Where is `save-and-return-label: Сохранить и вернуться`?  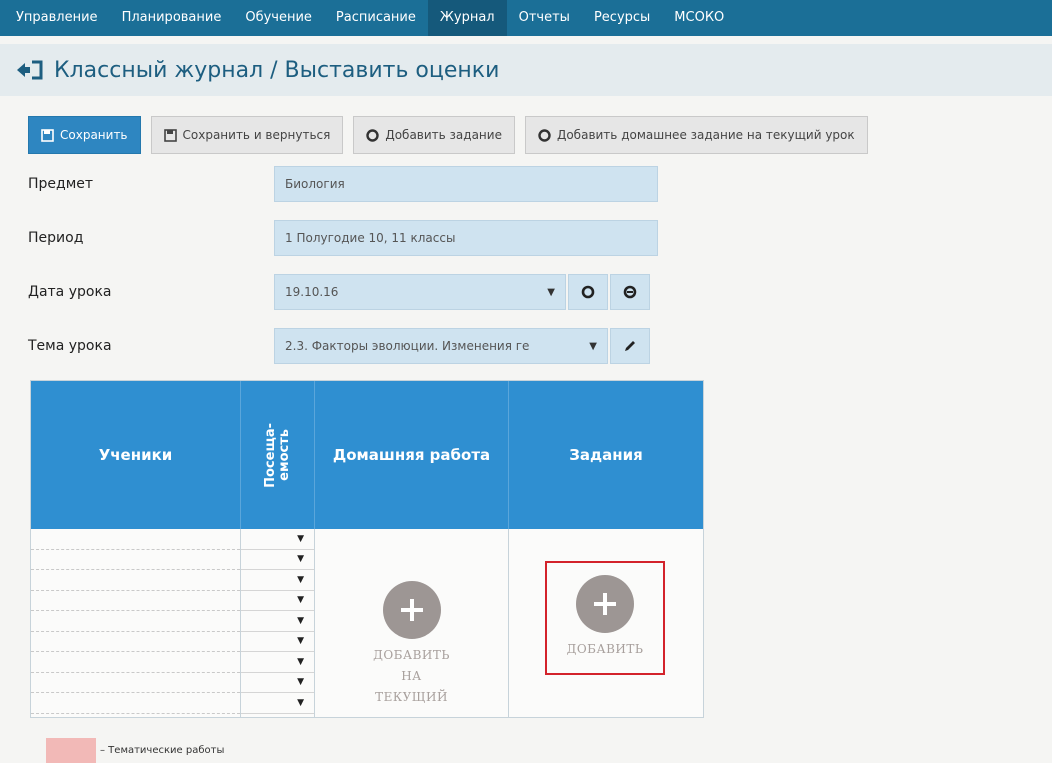 save-and-return-label: Сохранить и вернуться is located at coordinates (256, 135).